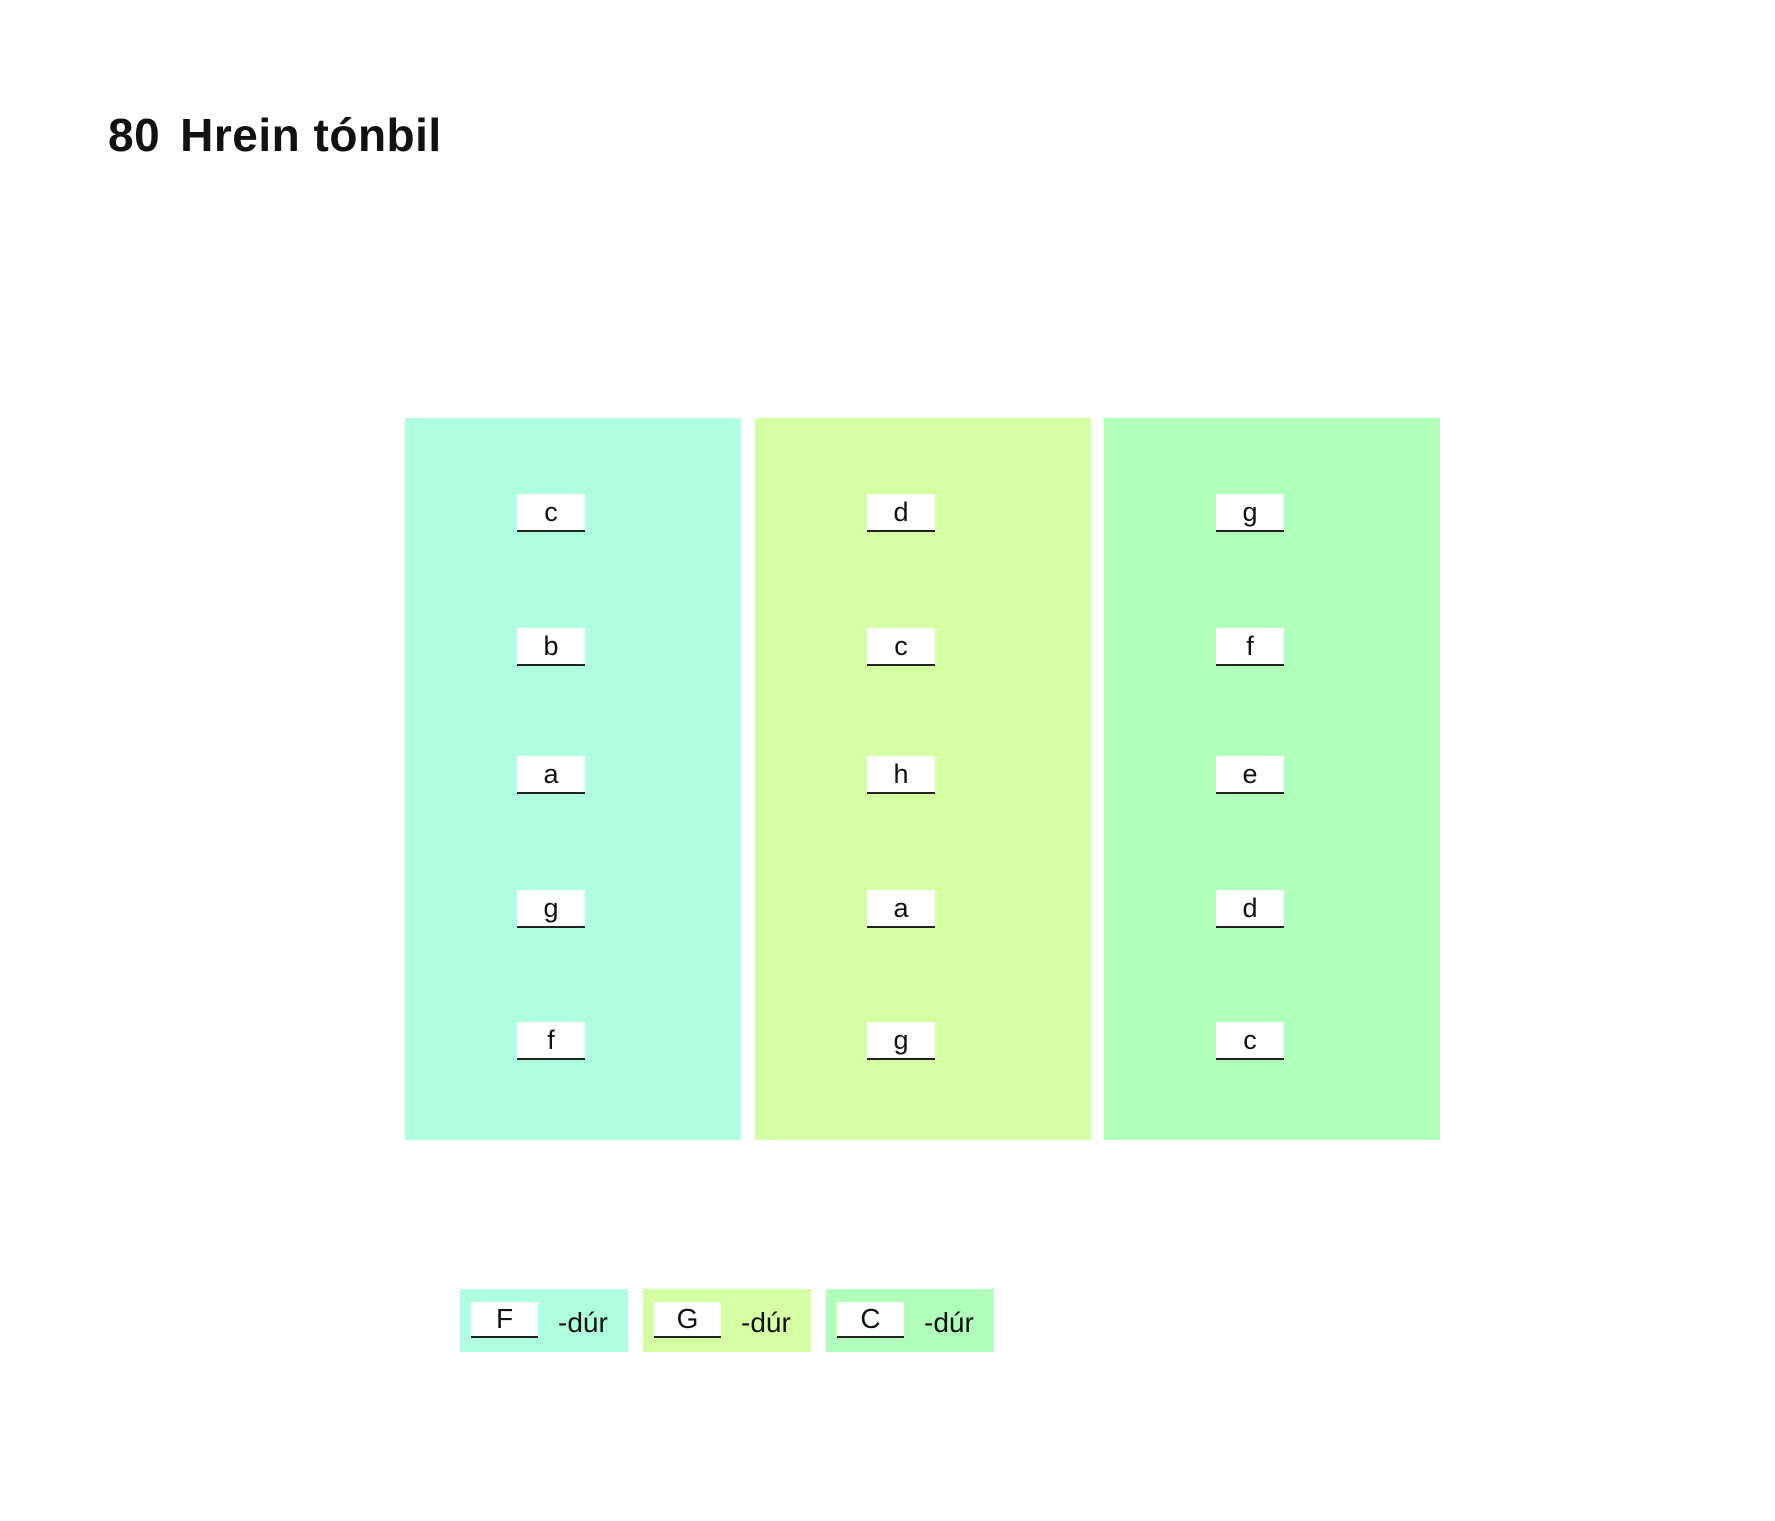 Image resolution: width=1775 pixels, height=1521 pixels. I want to click on key-slot: G, so click(687, 1320).